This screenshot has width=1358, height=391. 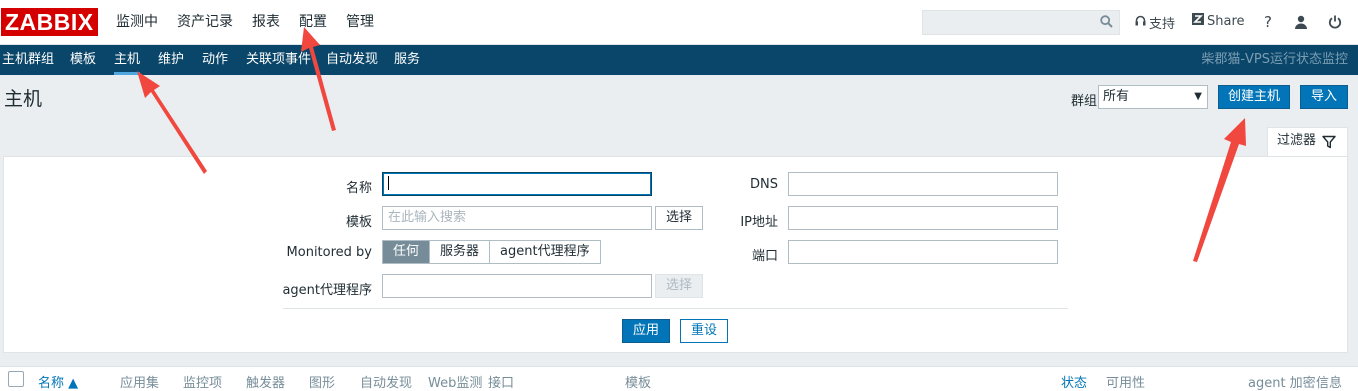 I want to click on share-icon, so click(x=1198, y=21).